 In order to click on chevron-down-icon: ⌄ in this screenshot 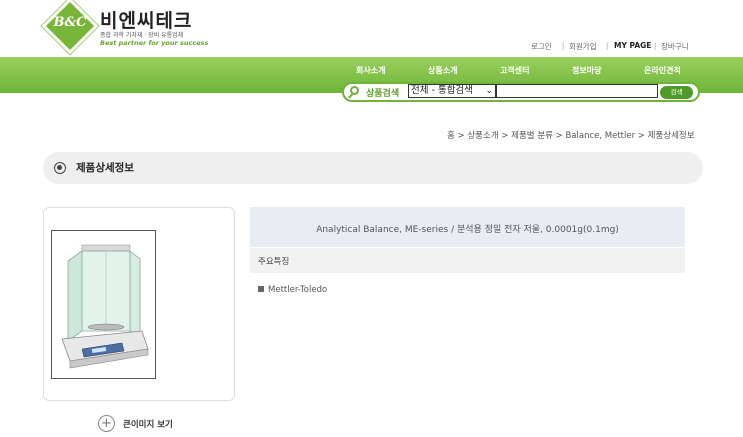, I will do `click(489, 91)`.